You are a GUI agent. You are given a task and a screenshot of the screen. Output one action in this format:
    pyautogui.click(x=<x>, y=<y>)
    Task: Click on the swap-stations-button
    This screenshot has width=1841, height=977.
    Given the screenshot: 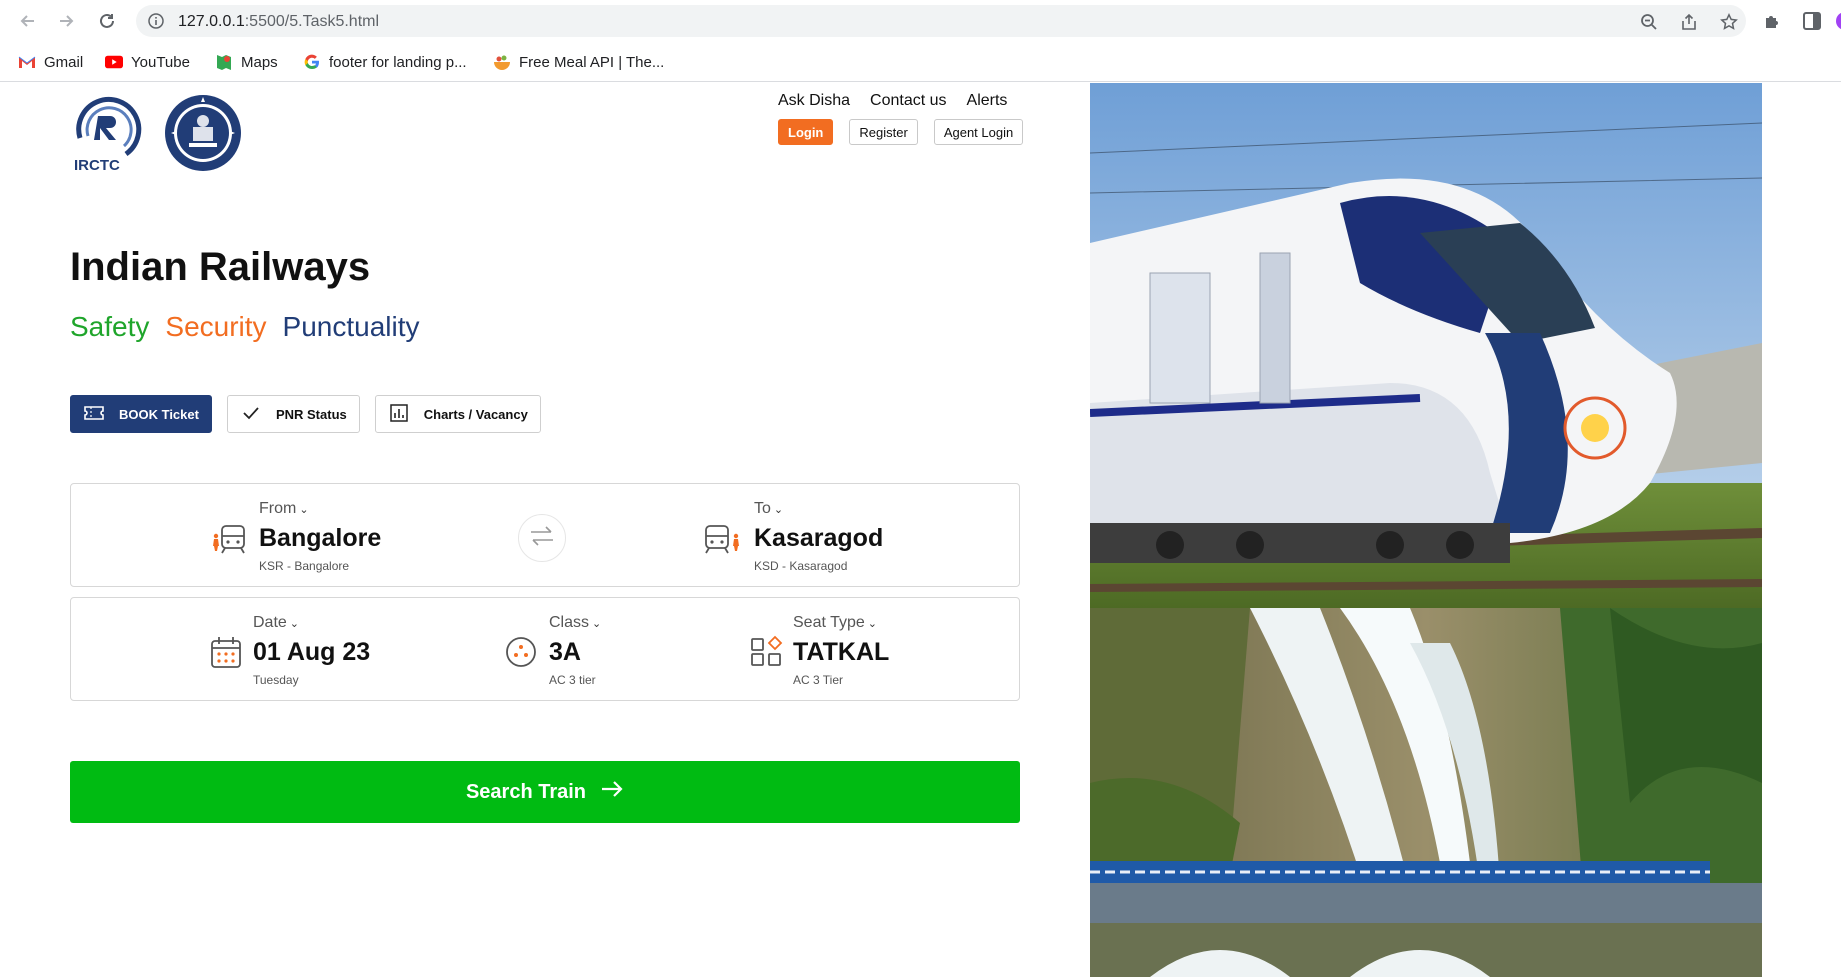 What is the action you would take?
    pyautogui.click(x=542, y=538)
    